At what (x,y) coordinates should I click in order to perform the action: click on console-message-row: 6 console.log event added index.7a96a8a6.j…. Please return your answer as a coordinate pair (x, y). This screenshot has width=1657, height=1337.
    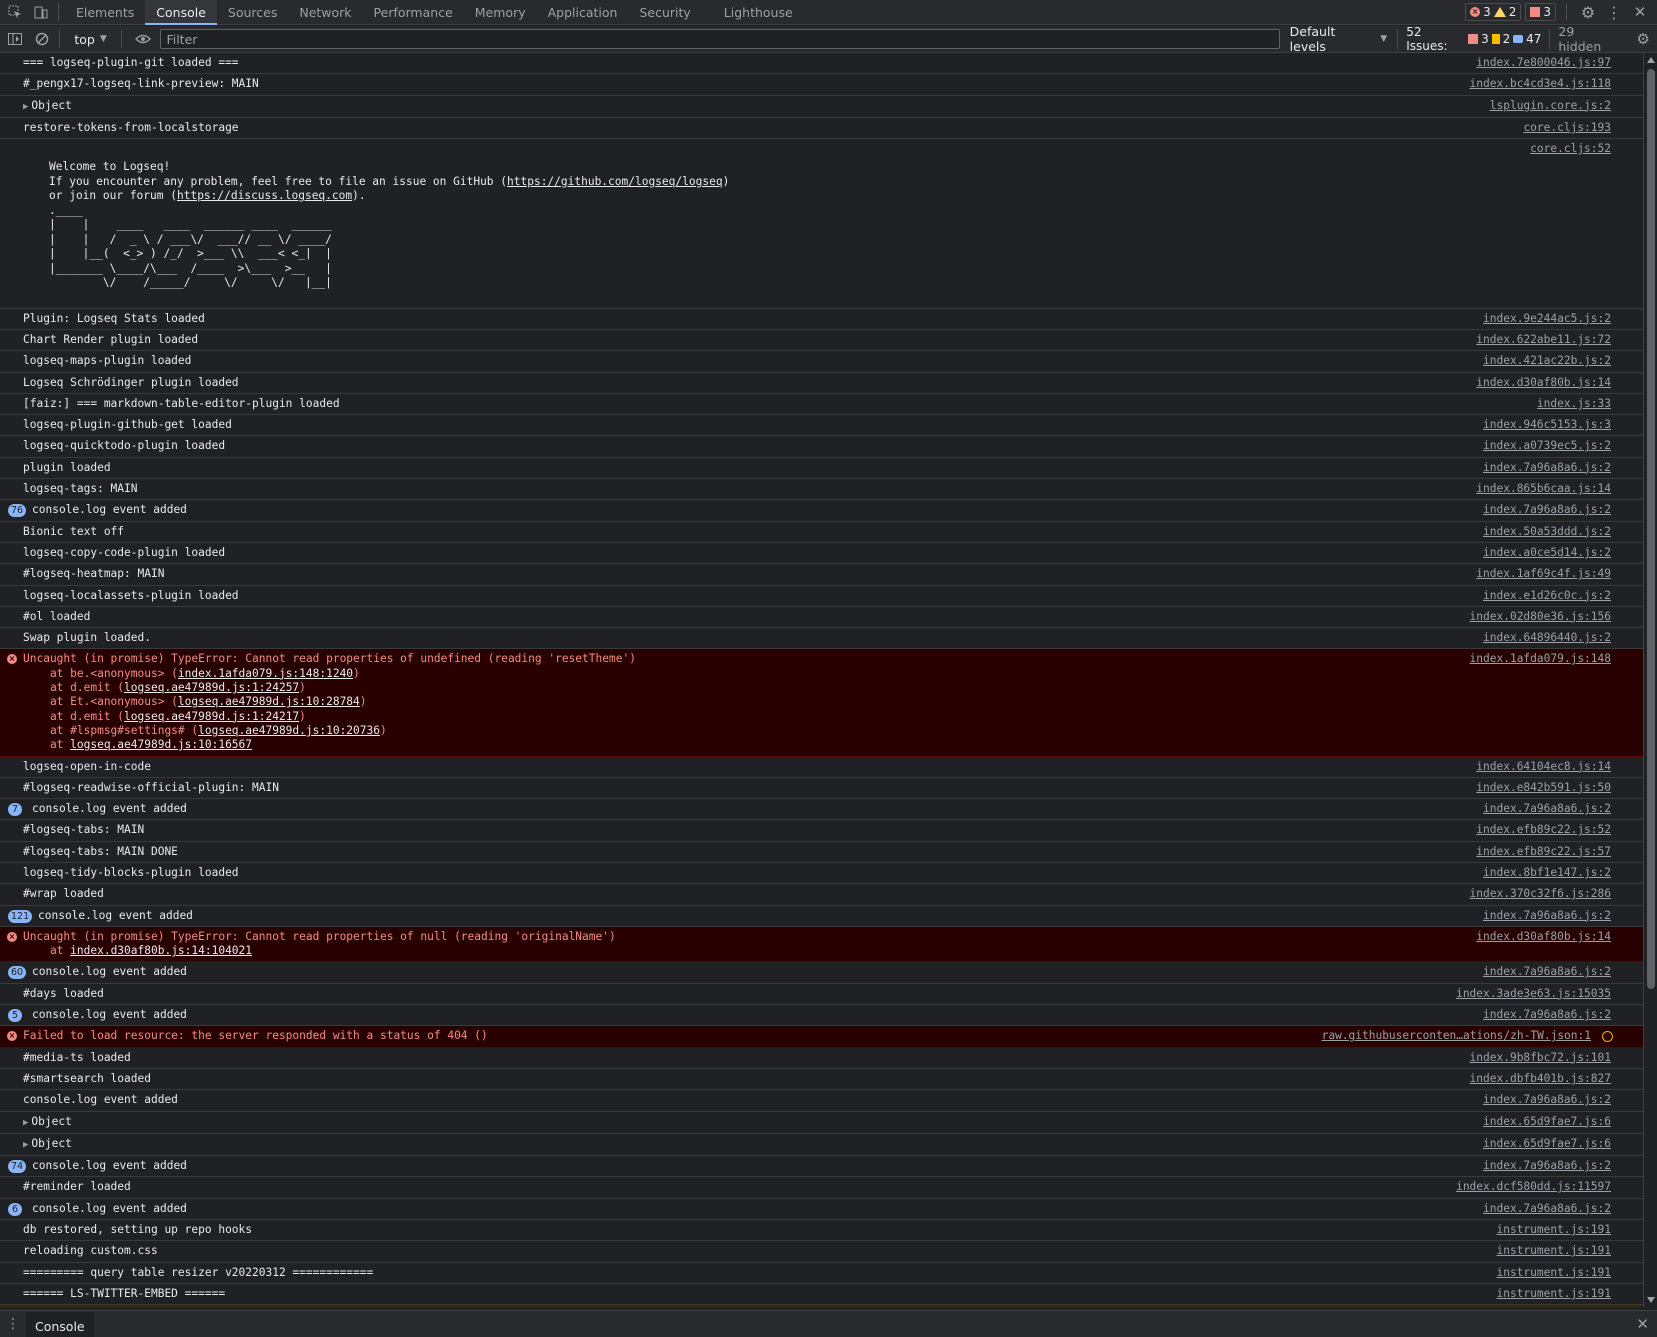
    Looking at the image, I should click on (821, 1210).